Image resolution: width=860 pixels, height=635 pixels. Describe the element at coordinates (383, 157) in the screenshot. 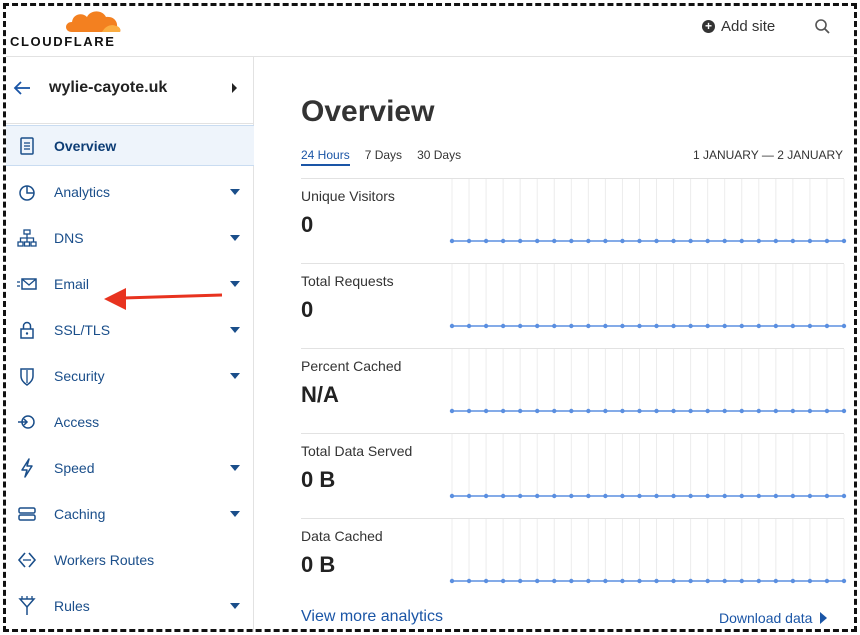

I see `tab-7-days: 7 Days` at that location.